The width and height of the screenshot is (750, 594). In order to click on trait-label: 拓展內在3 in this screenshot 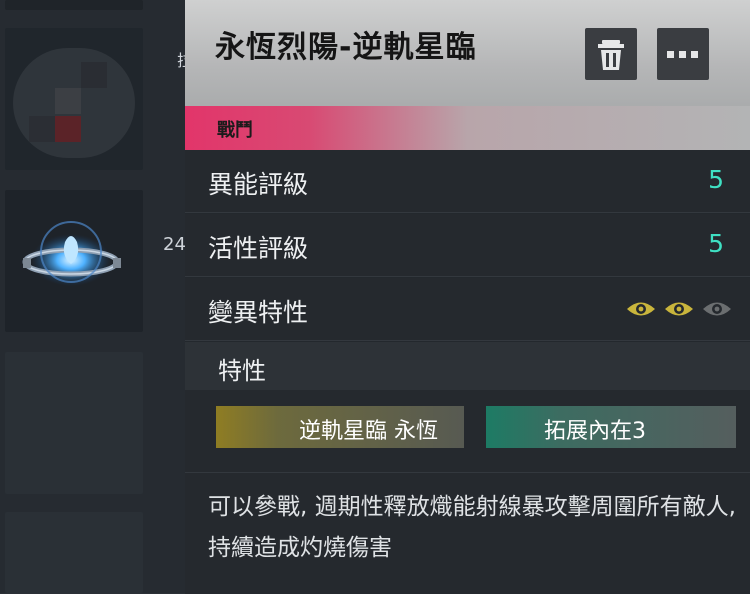, I will do `click(595, 431)`.